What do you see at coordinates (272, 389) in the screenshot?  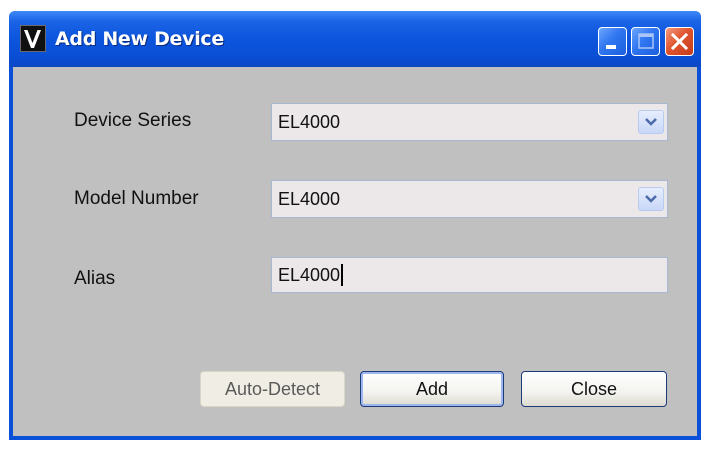 I see `auto-detect-button: Auto-Detect` at bounding box center [272, 389].